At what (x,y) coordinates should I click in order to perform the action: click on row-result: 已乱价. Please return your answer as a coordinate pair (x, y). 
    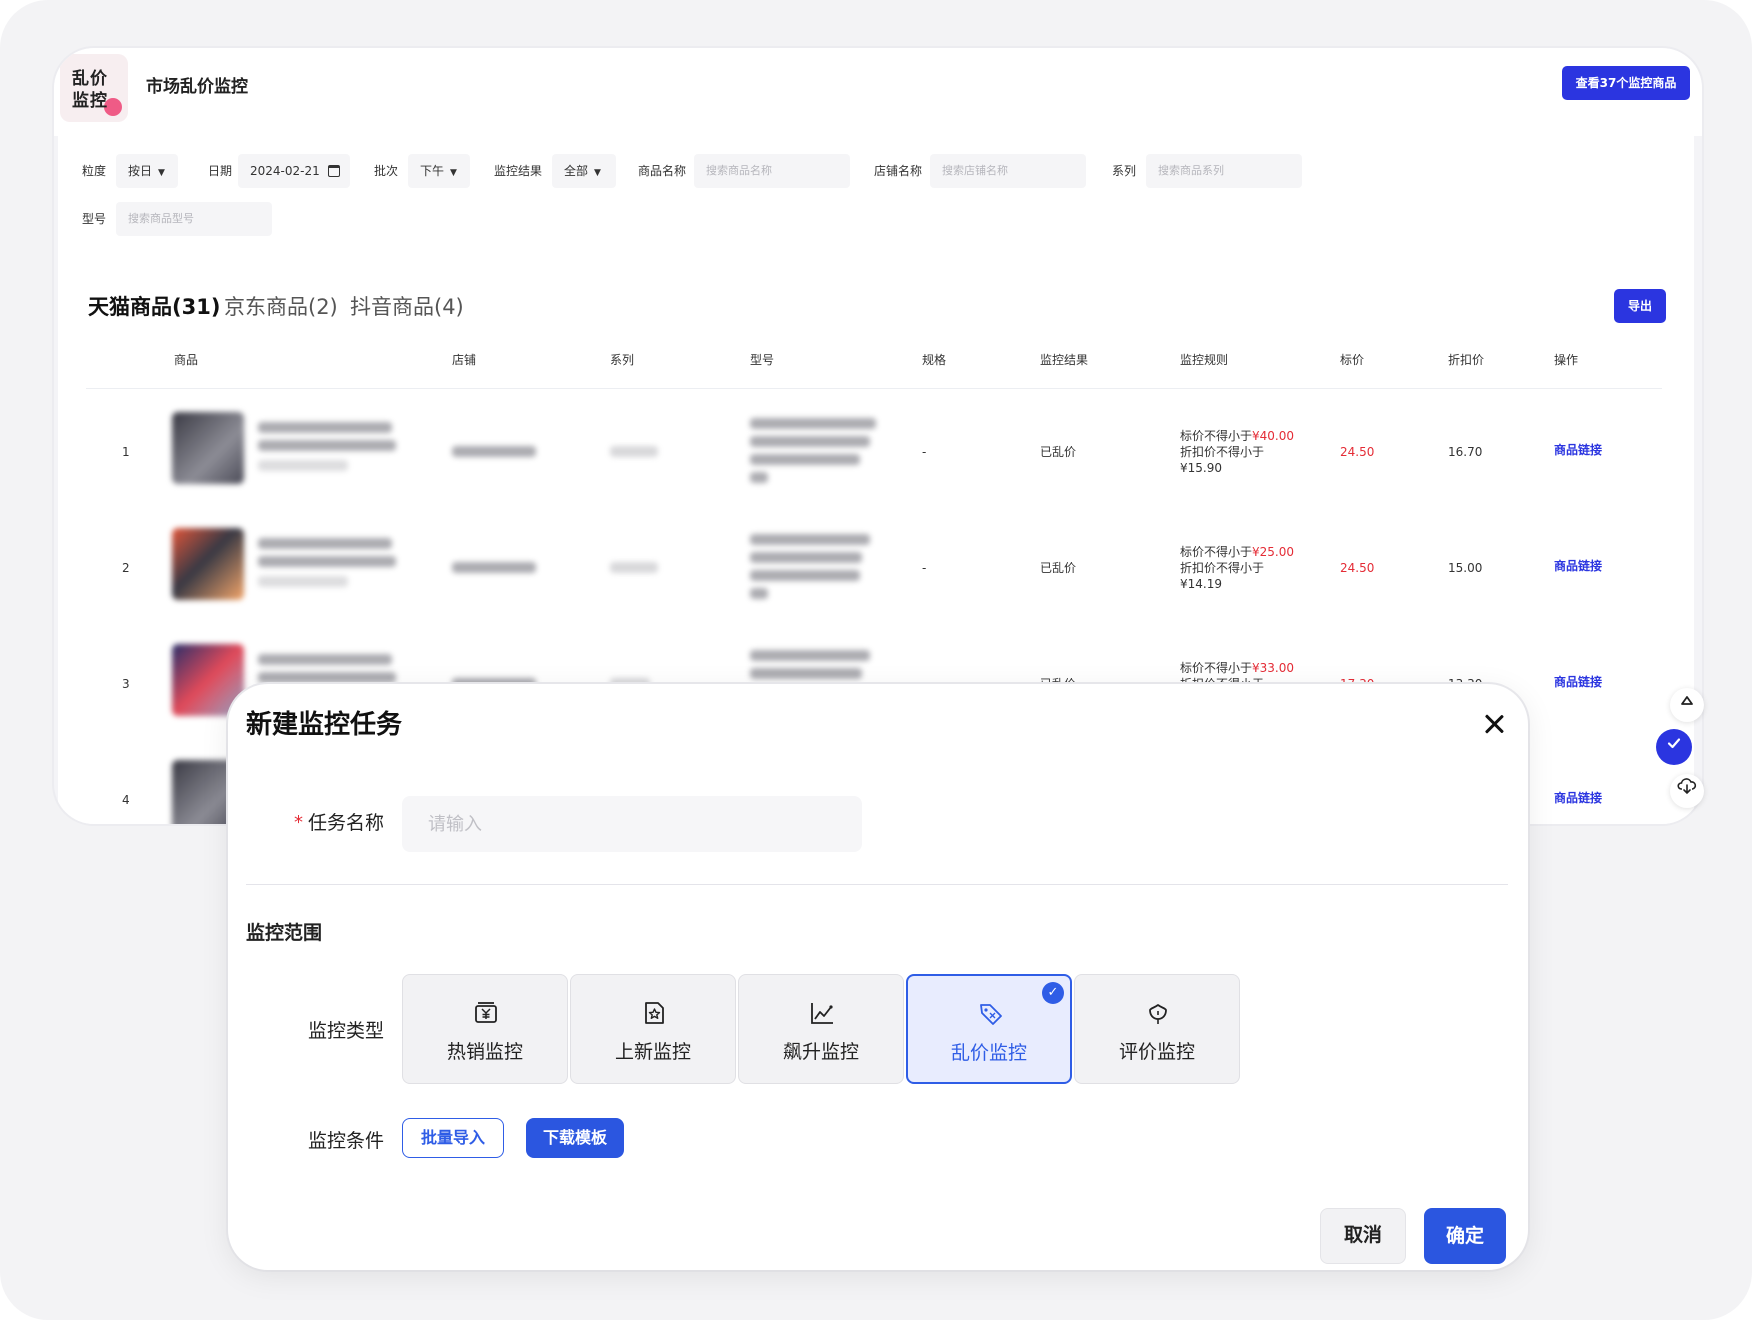
    Looking at the image, I should click on (1058, 568).